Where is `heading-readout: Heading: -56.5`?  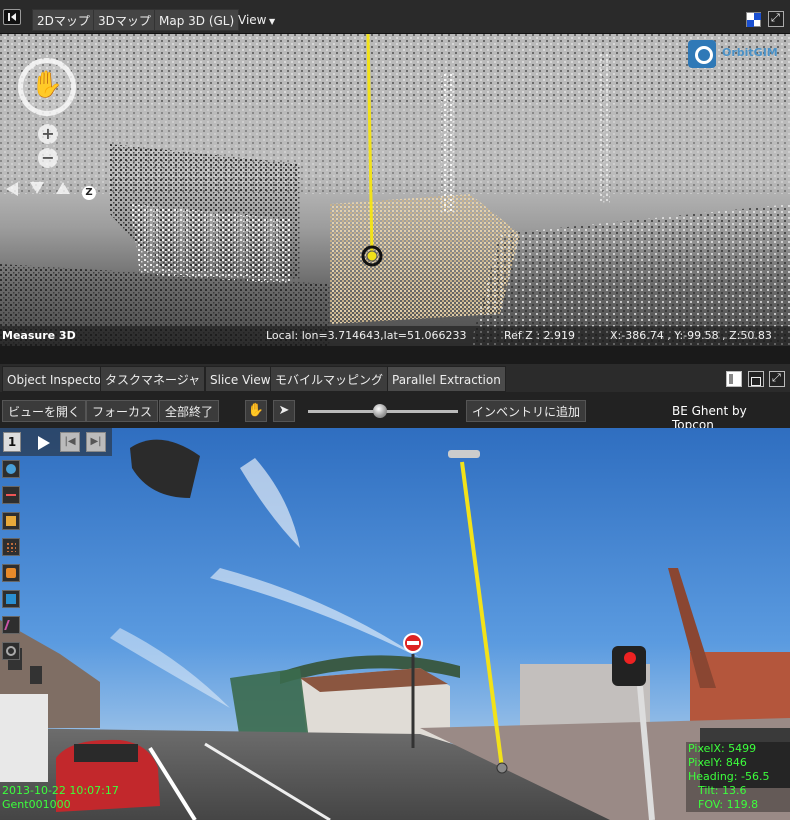 heading-readout: Heading: -56.5 is located at coordinates (729, 776).